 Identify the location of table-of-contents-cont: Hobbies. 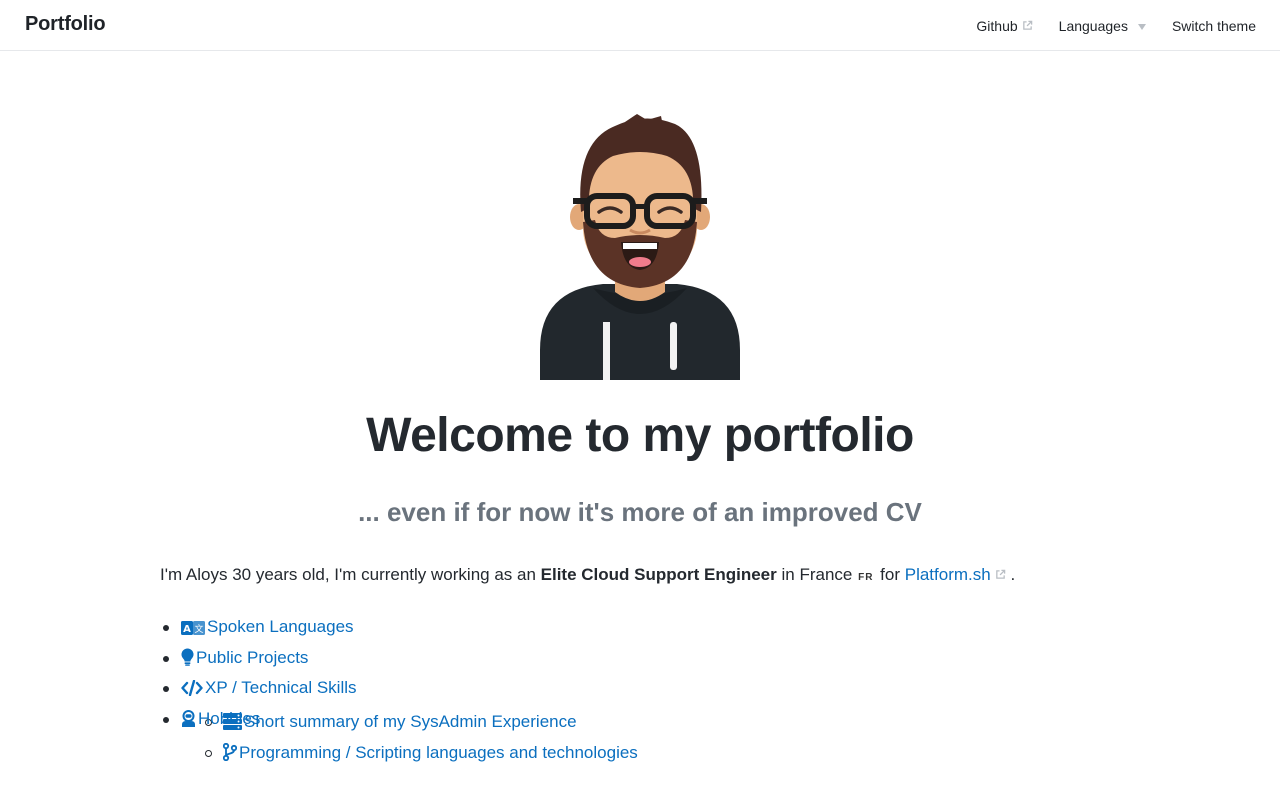
(640, 719).